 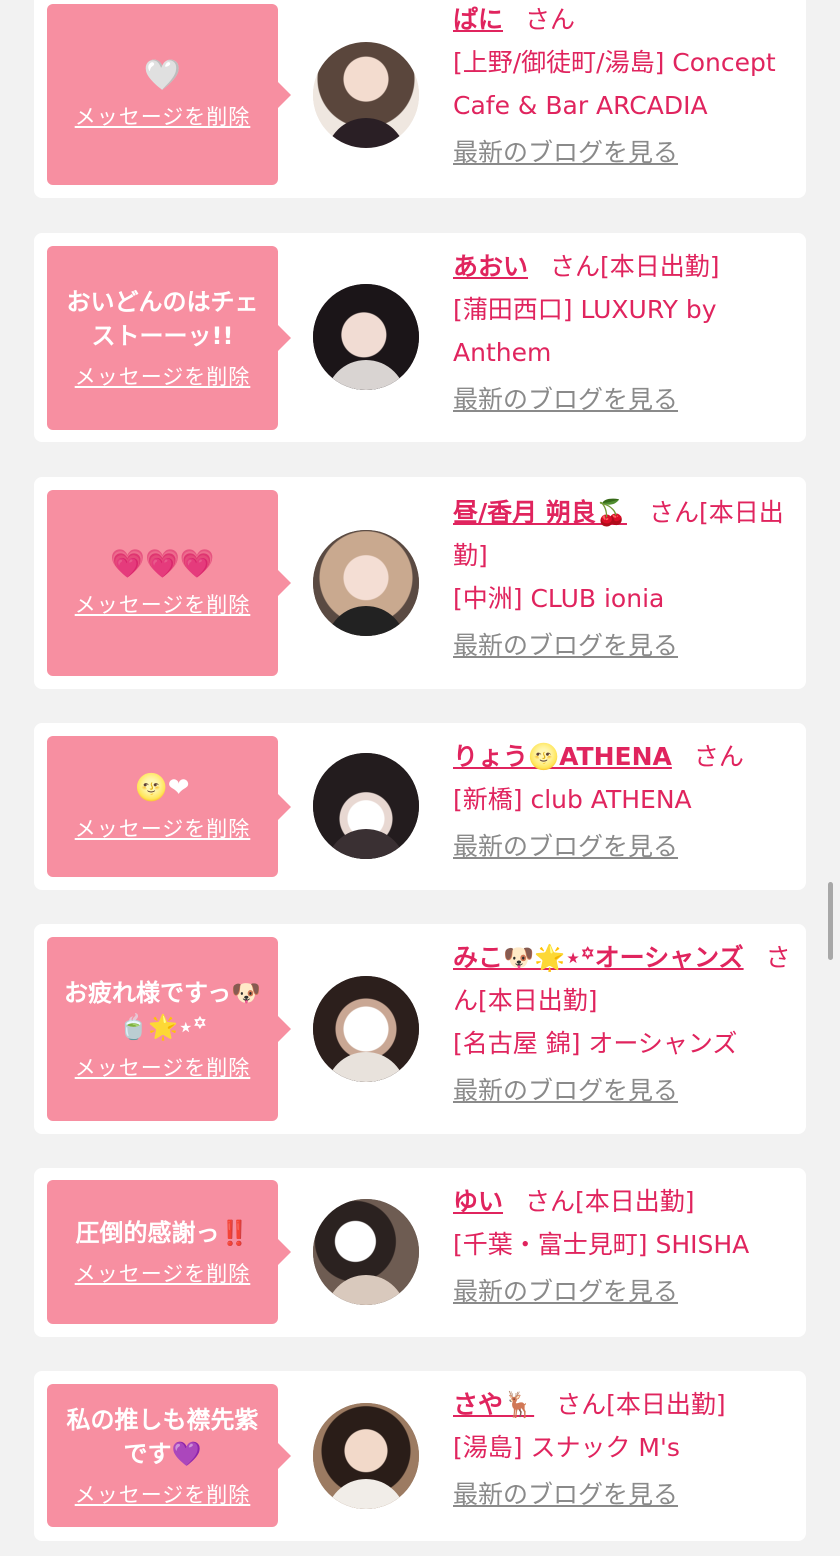 I want to click on message-bubble: 私の推しも襟先紫です💜 メッセージを削除, so click(x=169, y=1455).